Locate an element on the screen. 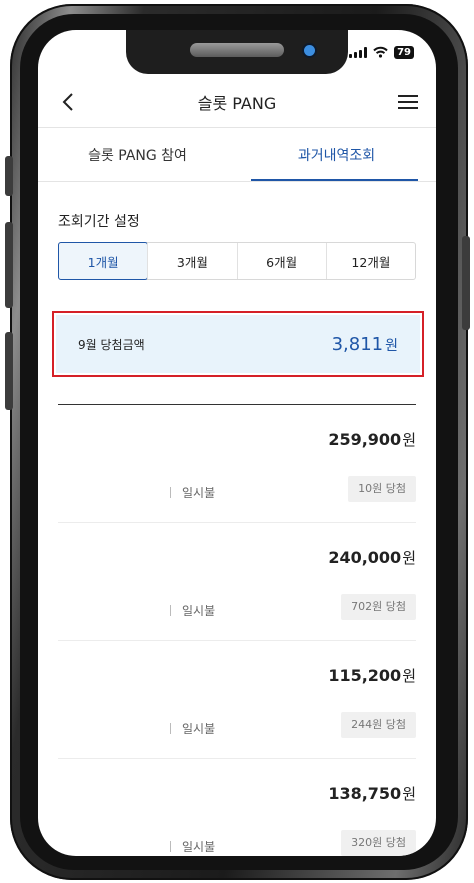 Image resolution: width=474 pixels, height=883 pixels. tabs-divider is located at coordinates (237, 181).